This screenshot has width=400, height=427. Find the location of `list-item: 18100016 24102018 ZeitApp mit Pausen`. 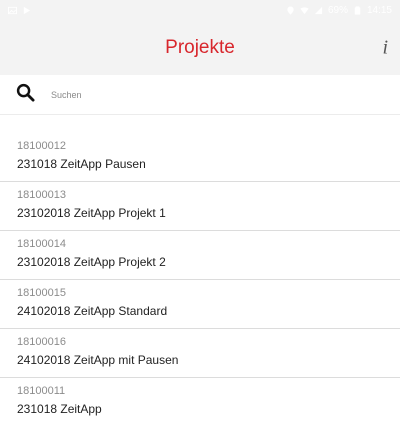

list-item: 18100016 24102018 ZeitApp mit Pausen is located at coordinates (200, 353).